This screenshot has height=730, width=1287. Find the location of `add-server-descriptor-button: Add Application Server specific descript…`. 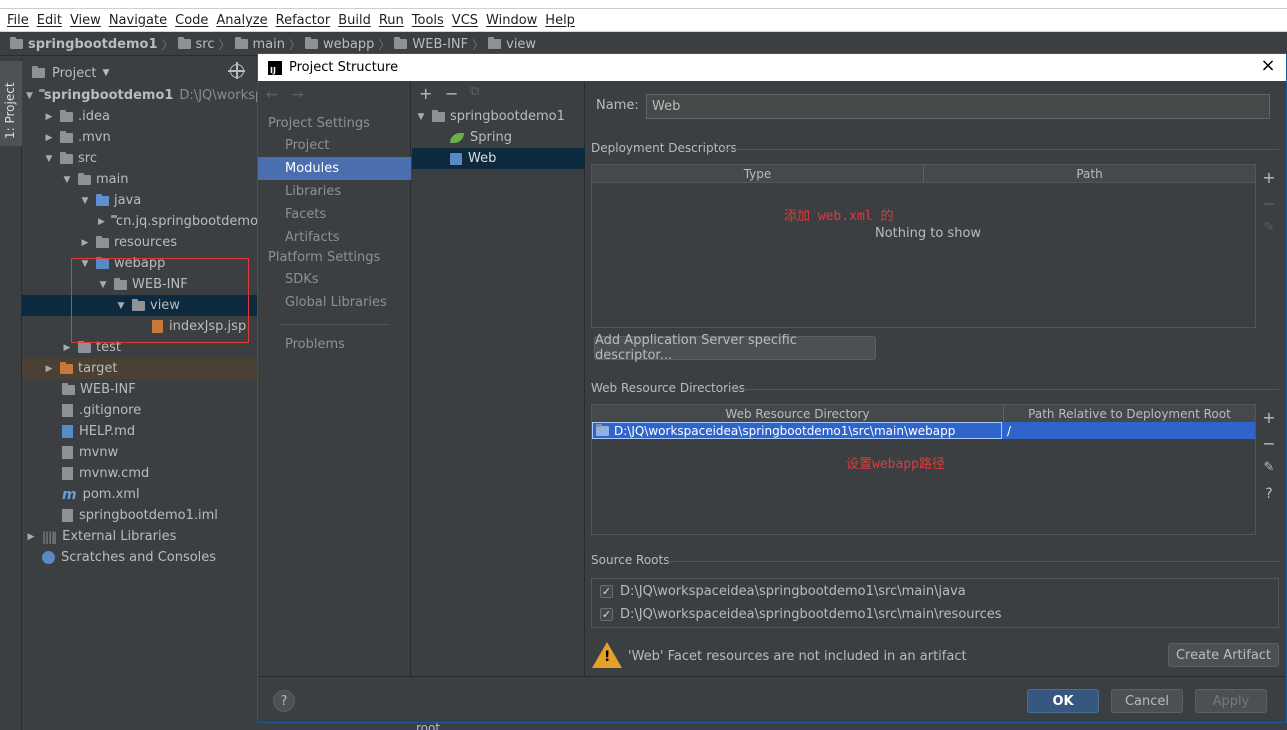

add-server-descriptor-button: Add Application Server specific descript… is located at coordinates (735, 348).